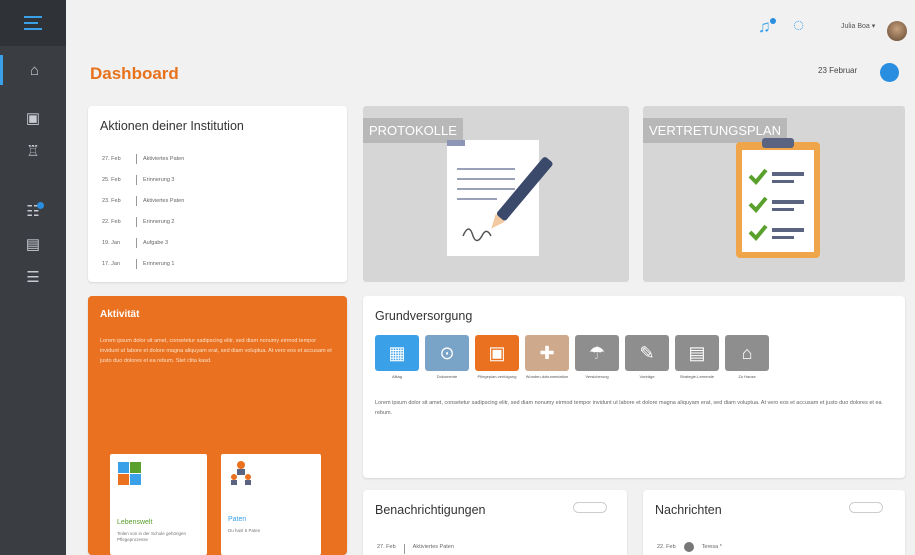 This screenshot has height=555, width=915. I want to click on date-label: 23 Februar, so click(838, 70).